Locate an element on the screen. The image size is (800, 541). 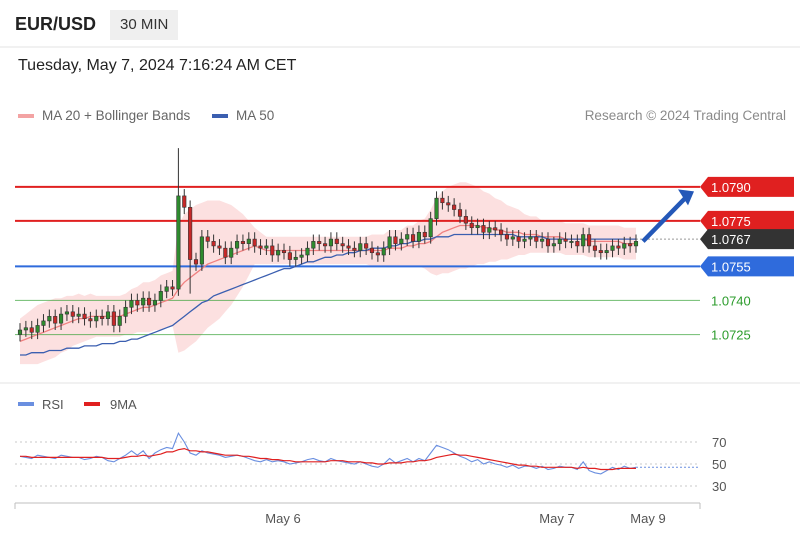
rsi-panel: 70 50 30 is located at coordinates (370, 463).